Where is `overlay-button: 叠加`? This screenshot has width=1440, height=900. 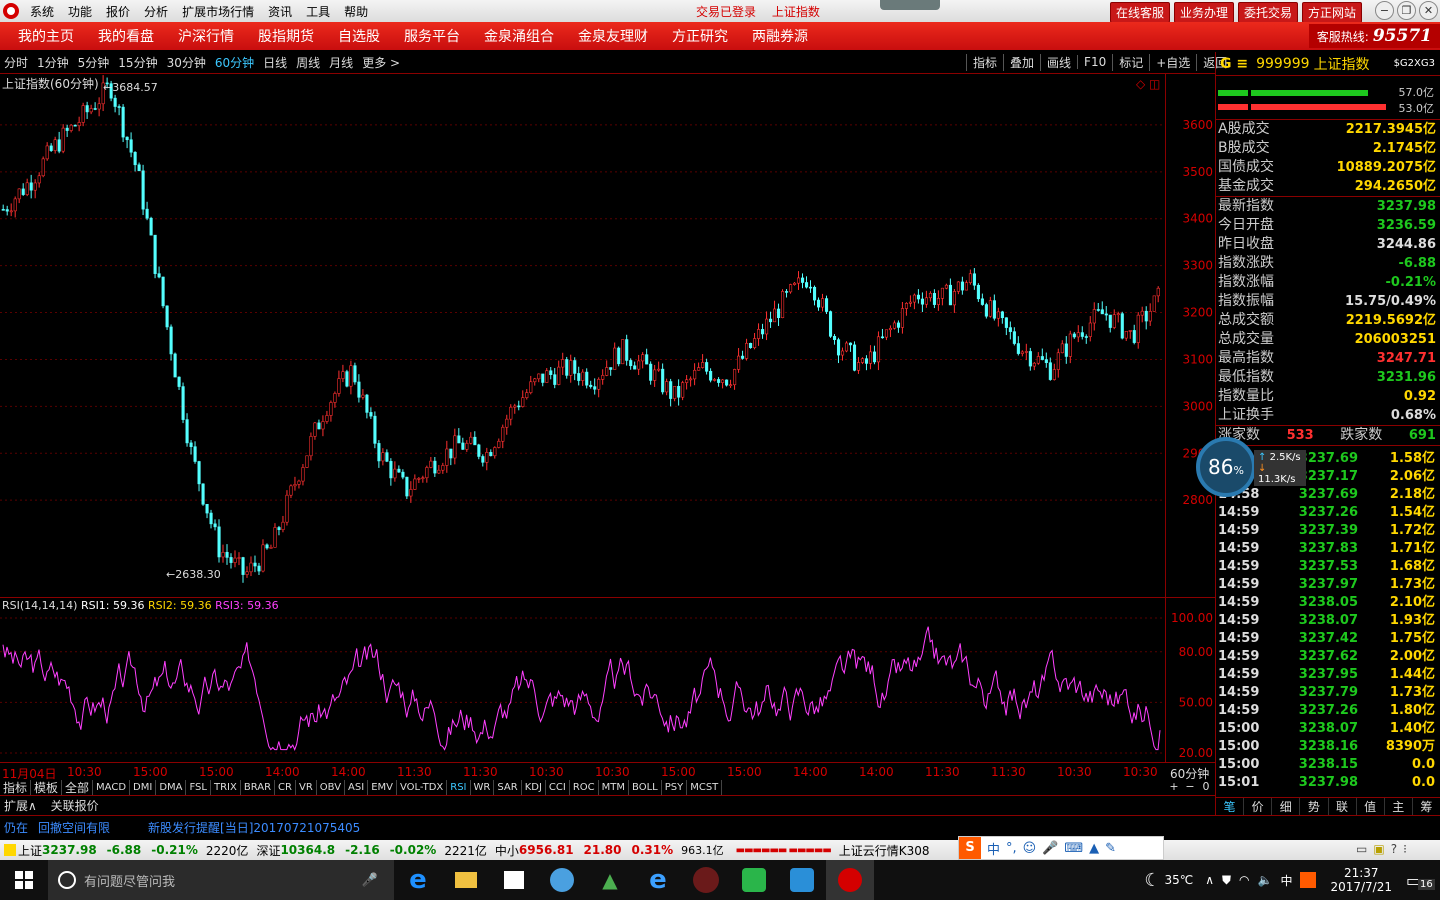
overlay-button: 叠加 is located at coordinates (1021, 62).